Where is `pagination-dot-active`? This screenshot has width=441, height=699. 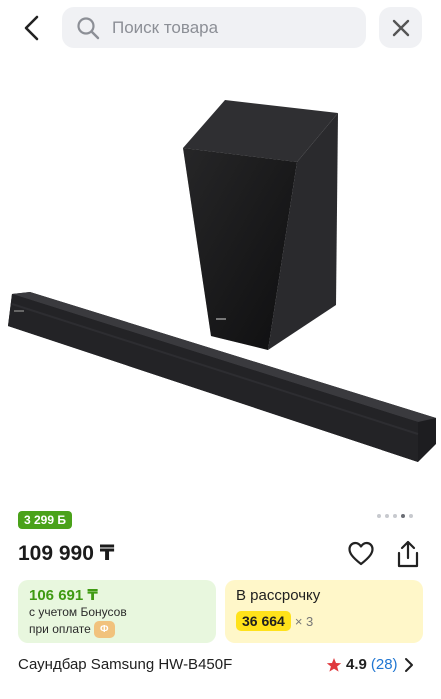
pagination-dot-active is located at coordinates (403, 516).